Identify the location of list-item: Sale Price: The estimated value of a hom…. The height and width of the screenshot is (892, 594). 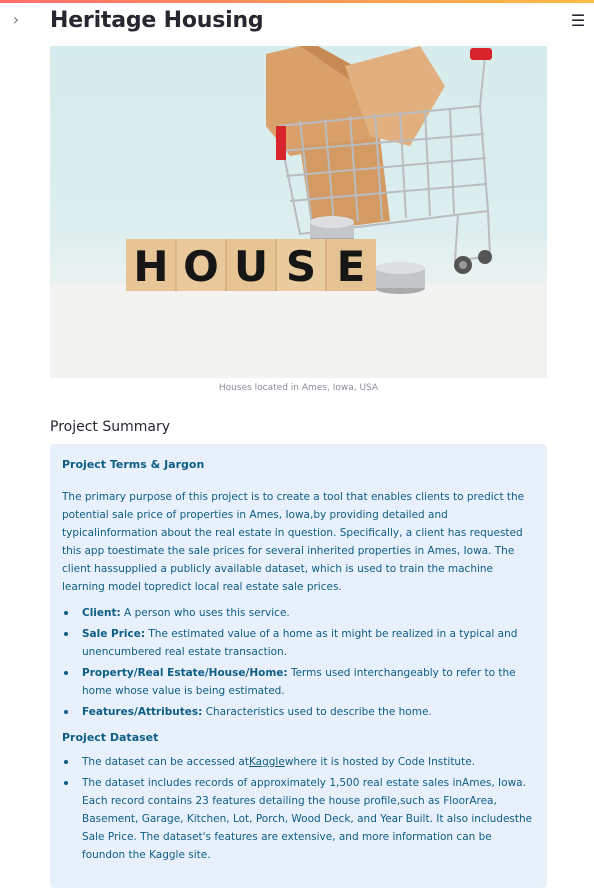
(299, 643).